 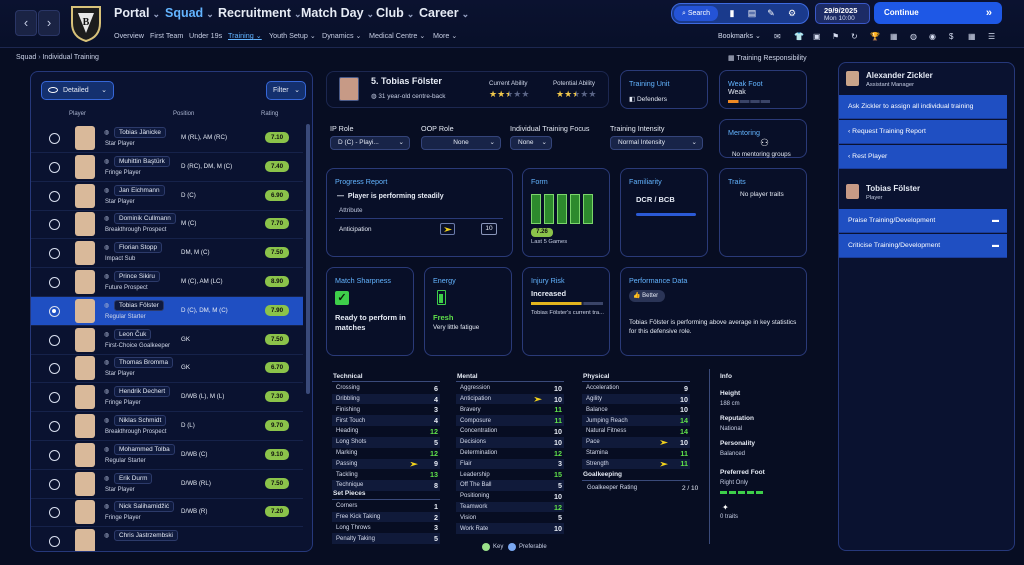 I want to click on player-row: ◍ Jan Eichmann Star Player D (C) 6.90, so click(x=167, y=196).